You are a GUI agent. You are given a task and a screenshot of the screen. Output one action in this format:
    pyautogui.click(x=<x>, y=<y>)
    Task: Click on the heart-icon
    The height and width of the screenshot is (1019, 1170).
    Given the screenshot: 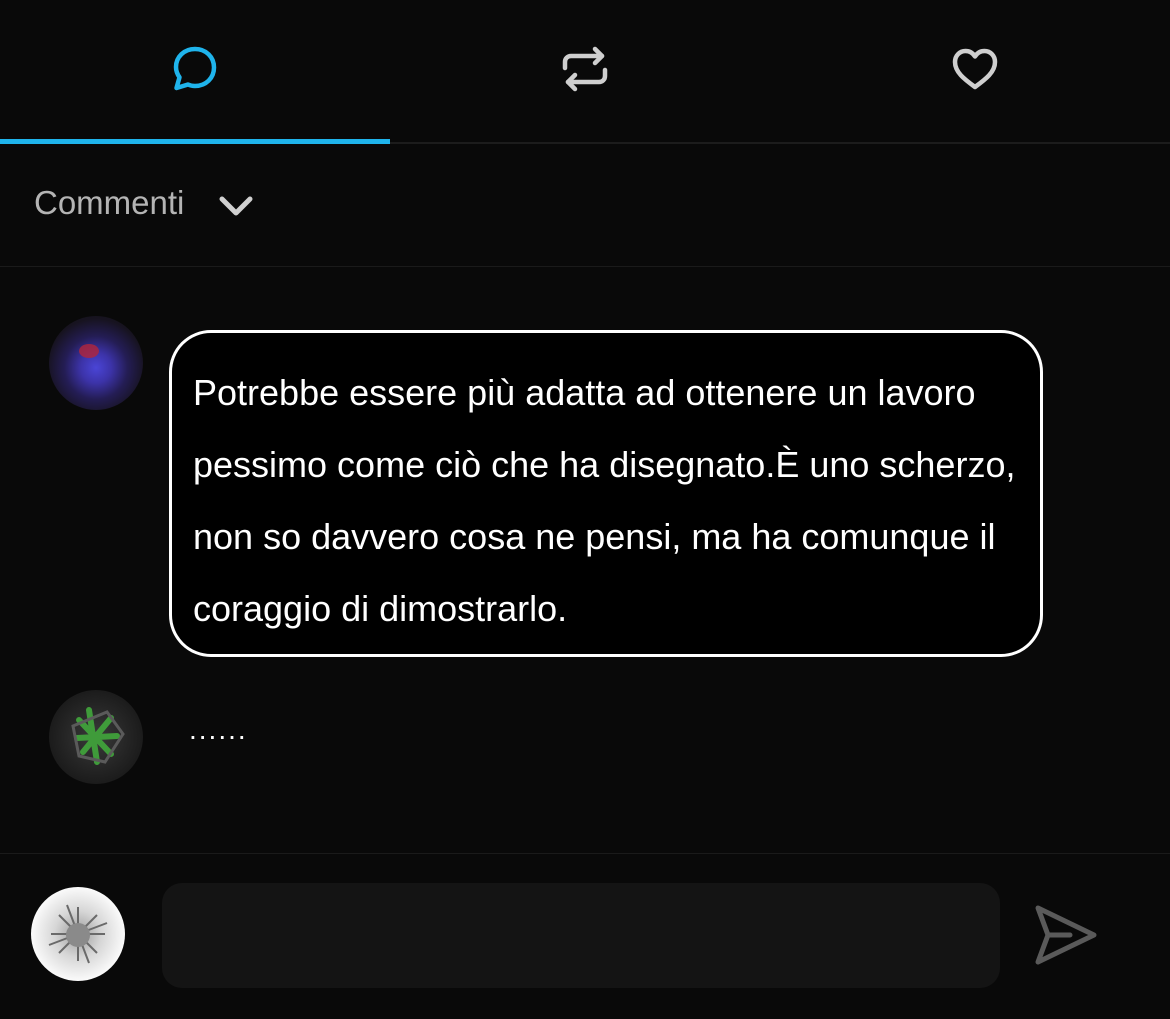 What is the action you would take?
    pyautogui.click(x=975, y=69)
    